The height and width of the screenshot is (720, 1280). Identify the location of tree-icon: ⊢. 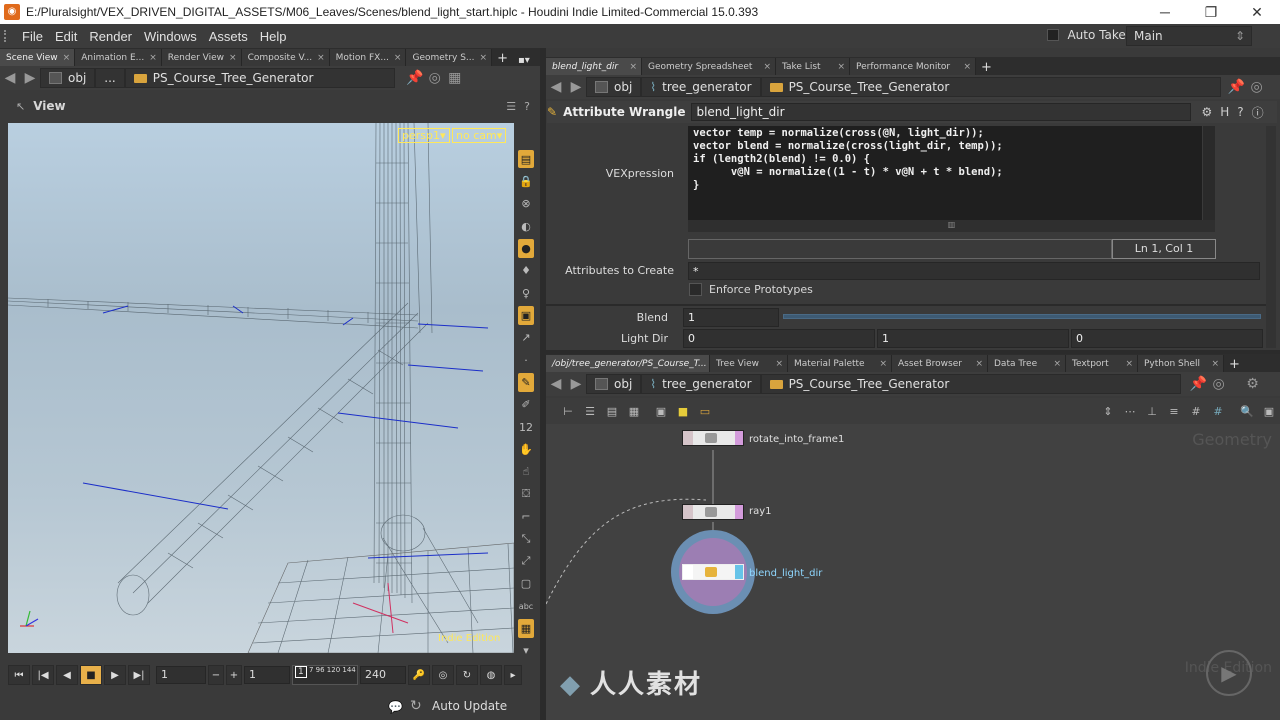
(568, 411).